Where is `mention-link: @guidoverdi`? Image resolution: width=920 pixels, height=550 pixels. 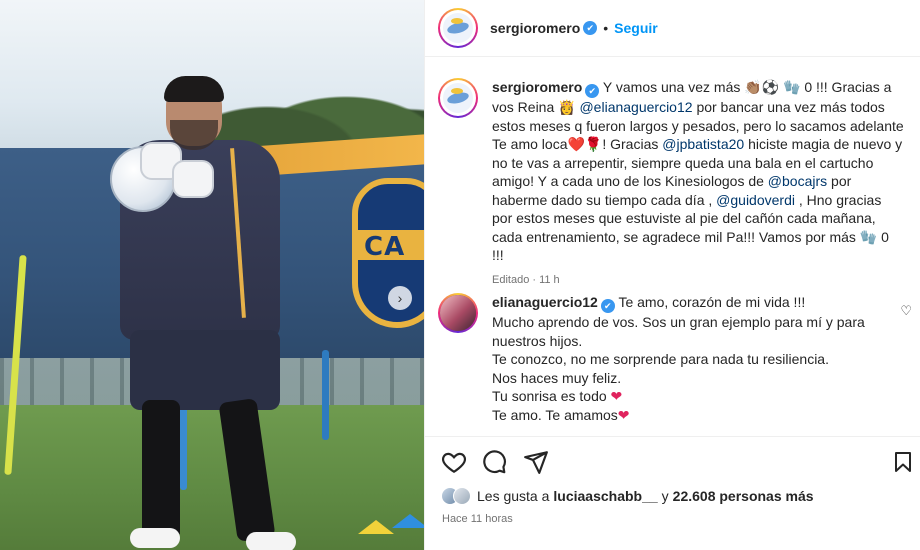 mention-link: @guidoverdi is located at coordinates (755, 200).